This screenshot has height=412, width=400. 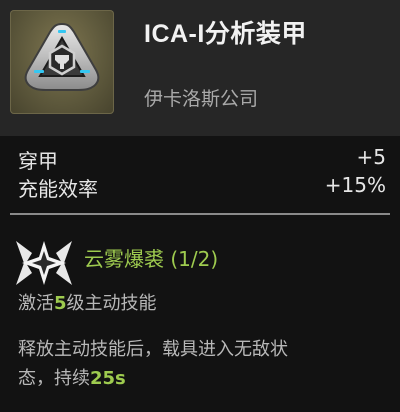 I want to click on bonus-description-line-1: 激活5级主动技能, so click(x=87, y=302).